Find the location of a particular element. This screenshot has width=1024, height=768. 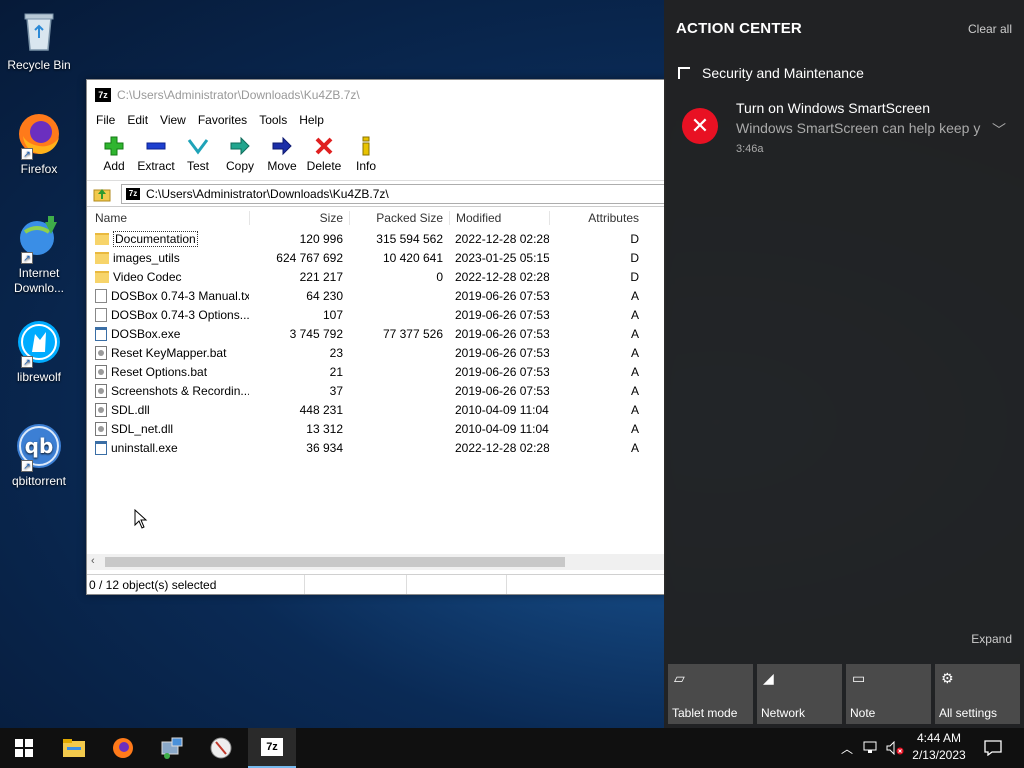

test-button: Test is located at coordinates (198, 154).